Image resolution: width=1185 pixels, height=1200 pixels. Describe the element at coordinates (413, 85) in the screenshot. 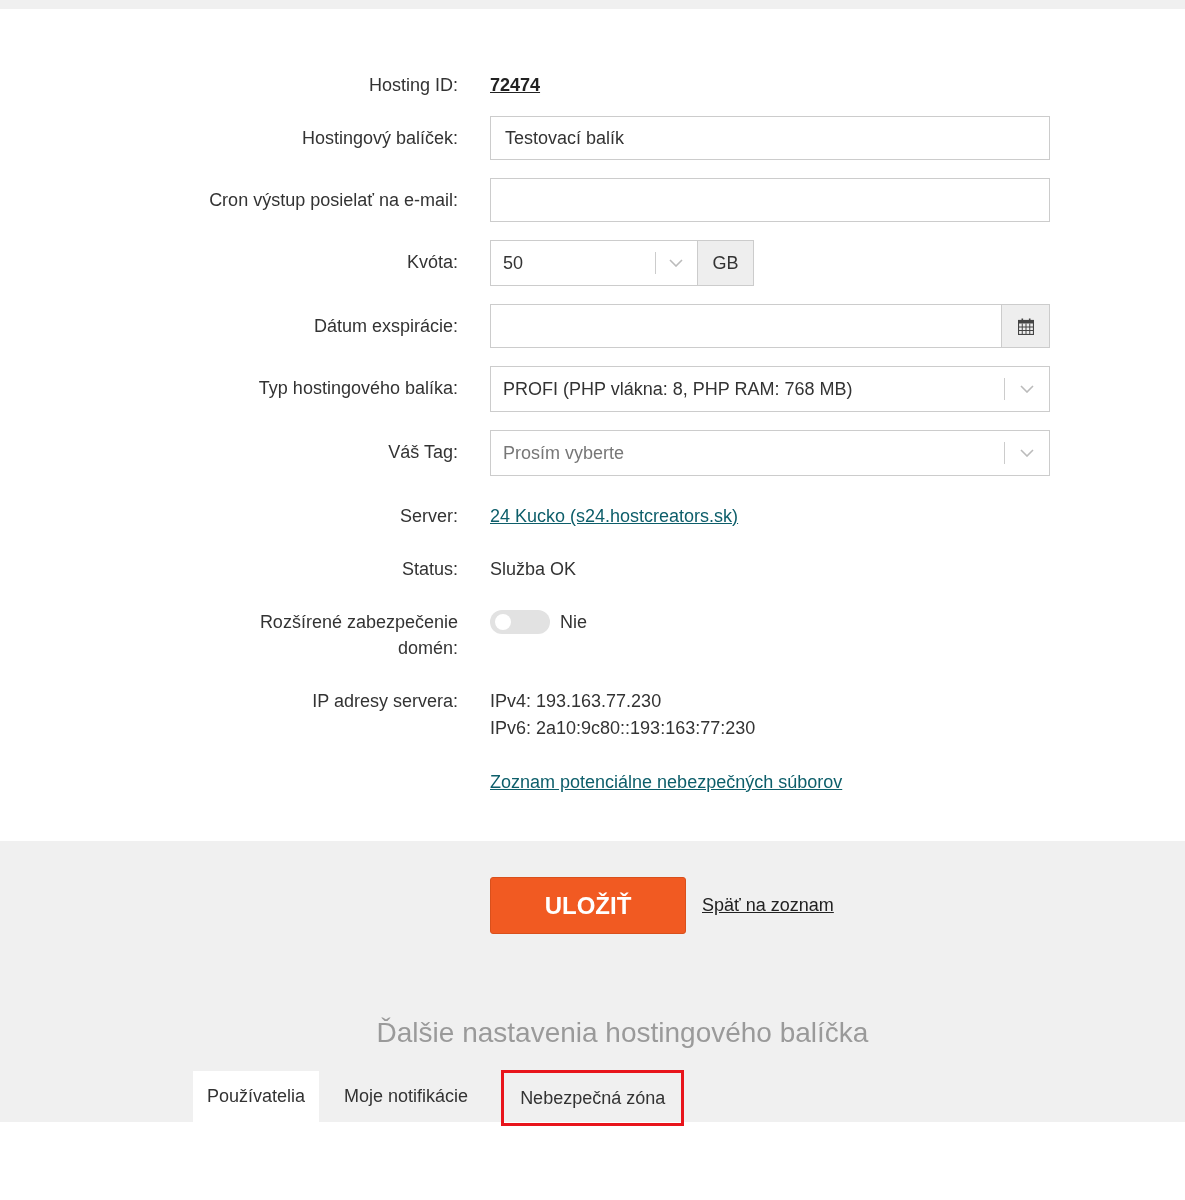

I see `field-label: Hosting ID:` at that location.